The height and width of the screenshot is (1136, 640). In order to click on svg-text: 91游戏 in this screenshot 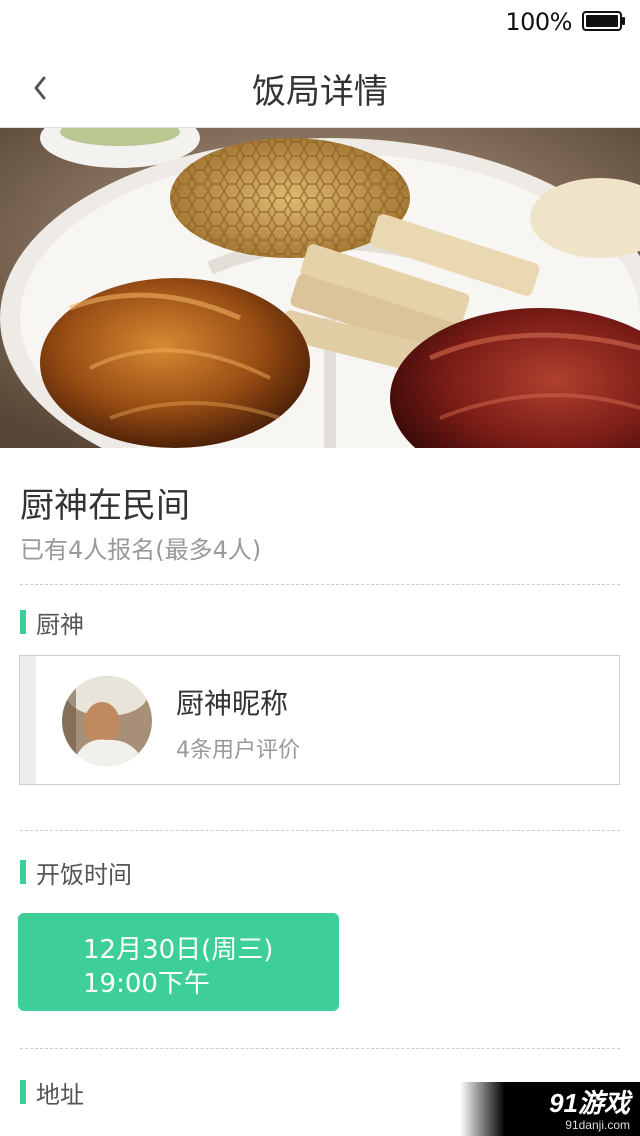, I will do `click(591, 1103)`.